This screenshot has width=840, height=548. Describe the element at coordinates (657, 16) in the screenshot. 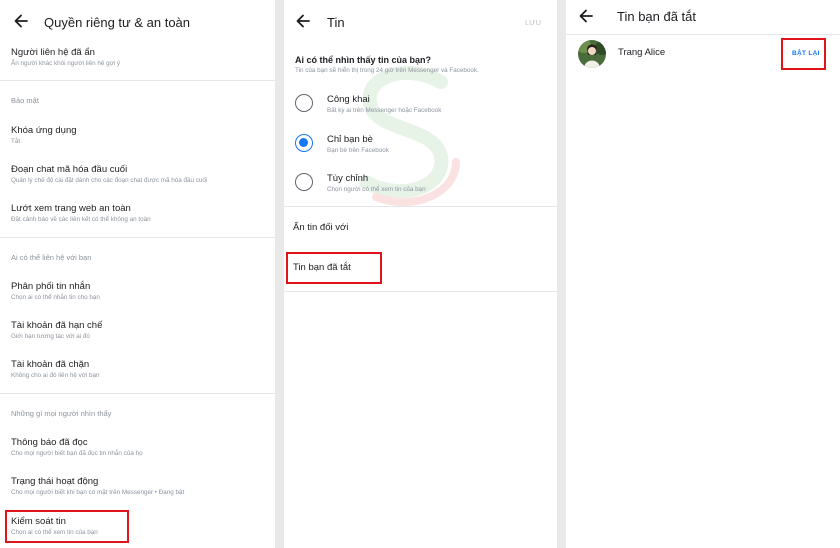

I see `page-title: Tin bạn đã tắt` at that location.